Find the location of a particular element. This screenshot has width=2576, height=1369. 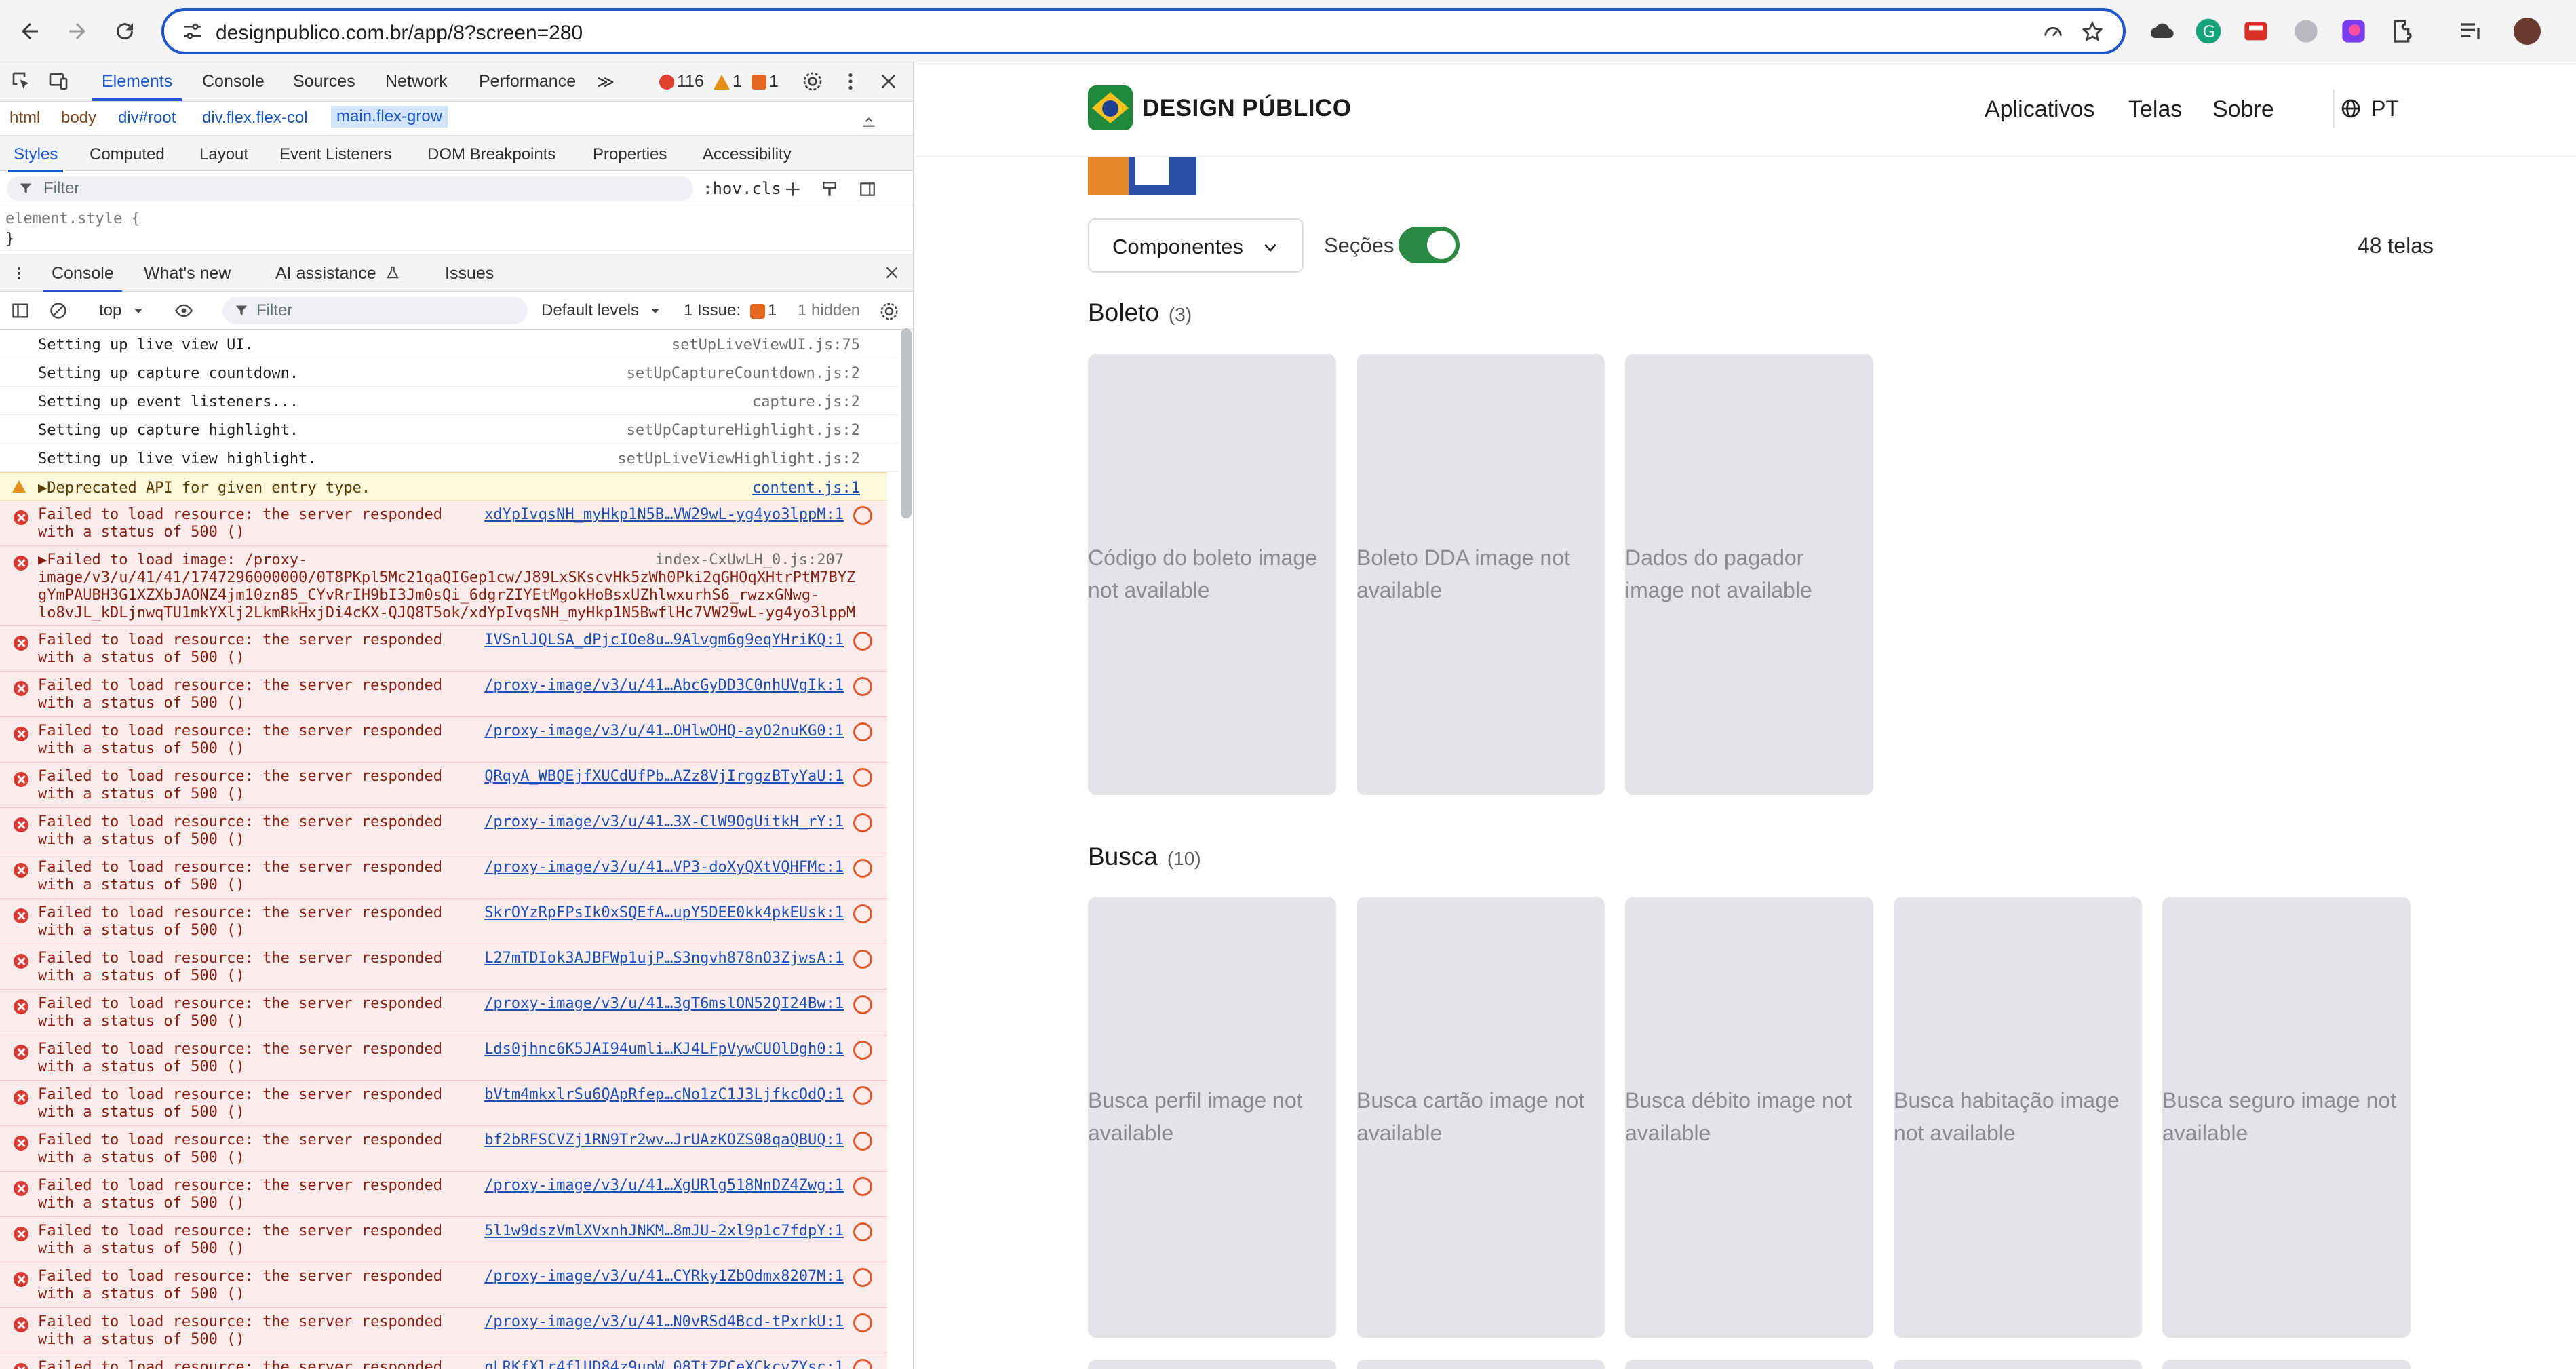

extension-cloud-icon is located at coordinates (2162, 31).